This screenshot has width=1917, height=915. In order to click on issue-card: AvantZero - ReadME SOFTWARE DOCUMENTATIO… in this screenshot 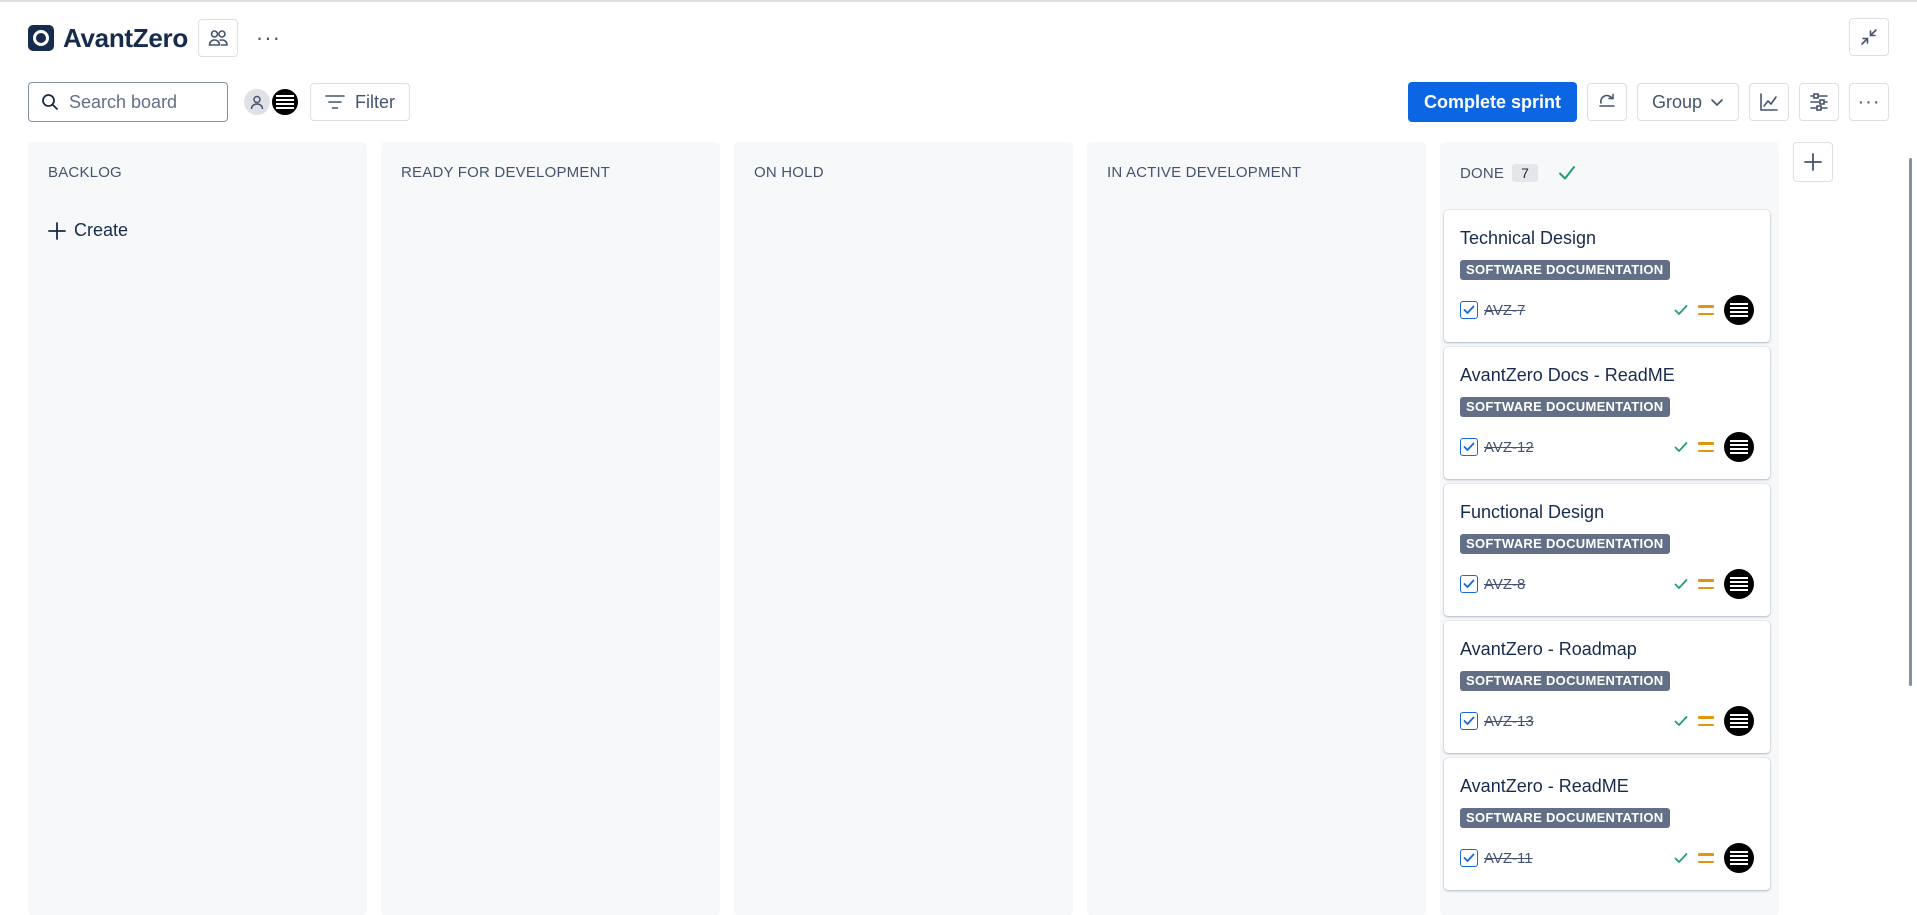, I will do `click(1607, 824)`.